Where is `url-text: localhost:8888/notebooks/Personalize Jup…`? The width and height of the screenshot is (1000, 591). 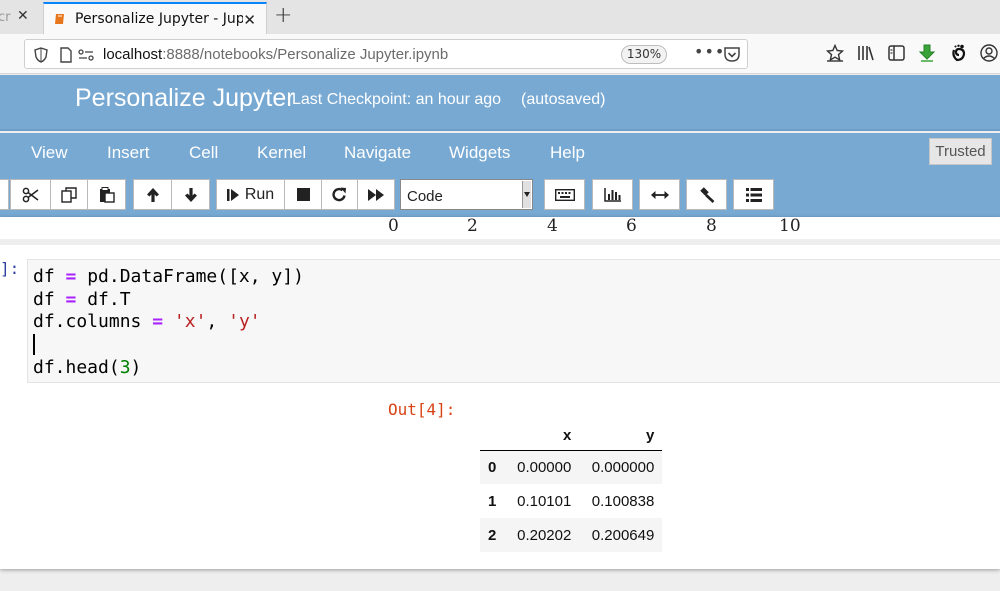 url-text: localhost:8888/notebooks/Personalize Jup… is located at coordinates (275, 54).